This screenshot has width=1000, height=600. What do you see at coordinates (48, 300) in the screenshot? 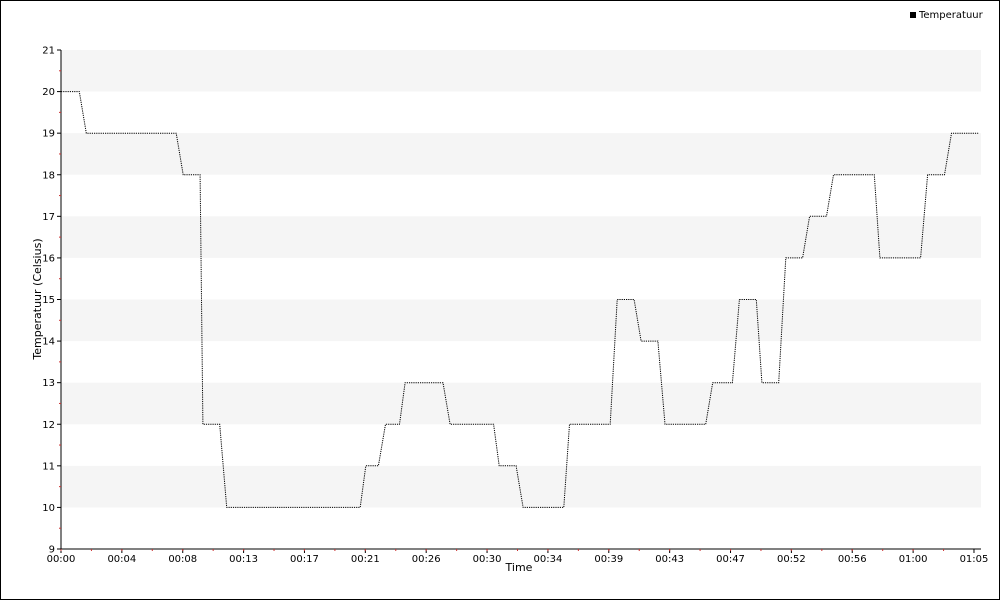
I see `y-tick-label: 15` at bounding box center [48, 300].